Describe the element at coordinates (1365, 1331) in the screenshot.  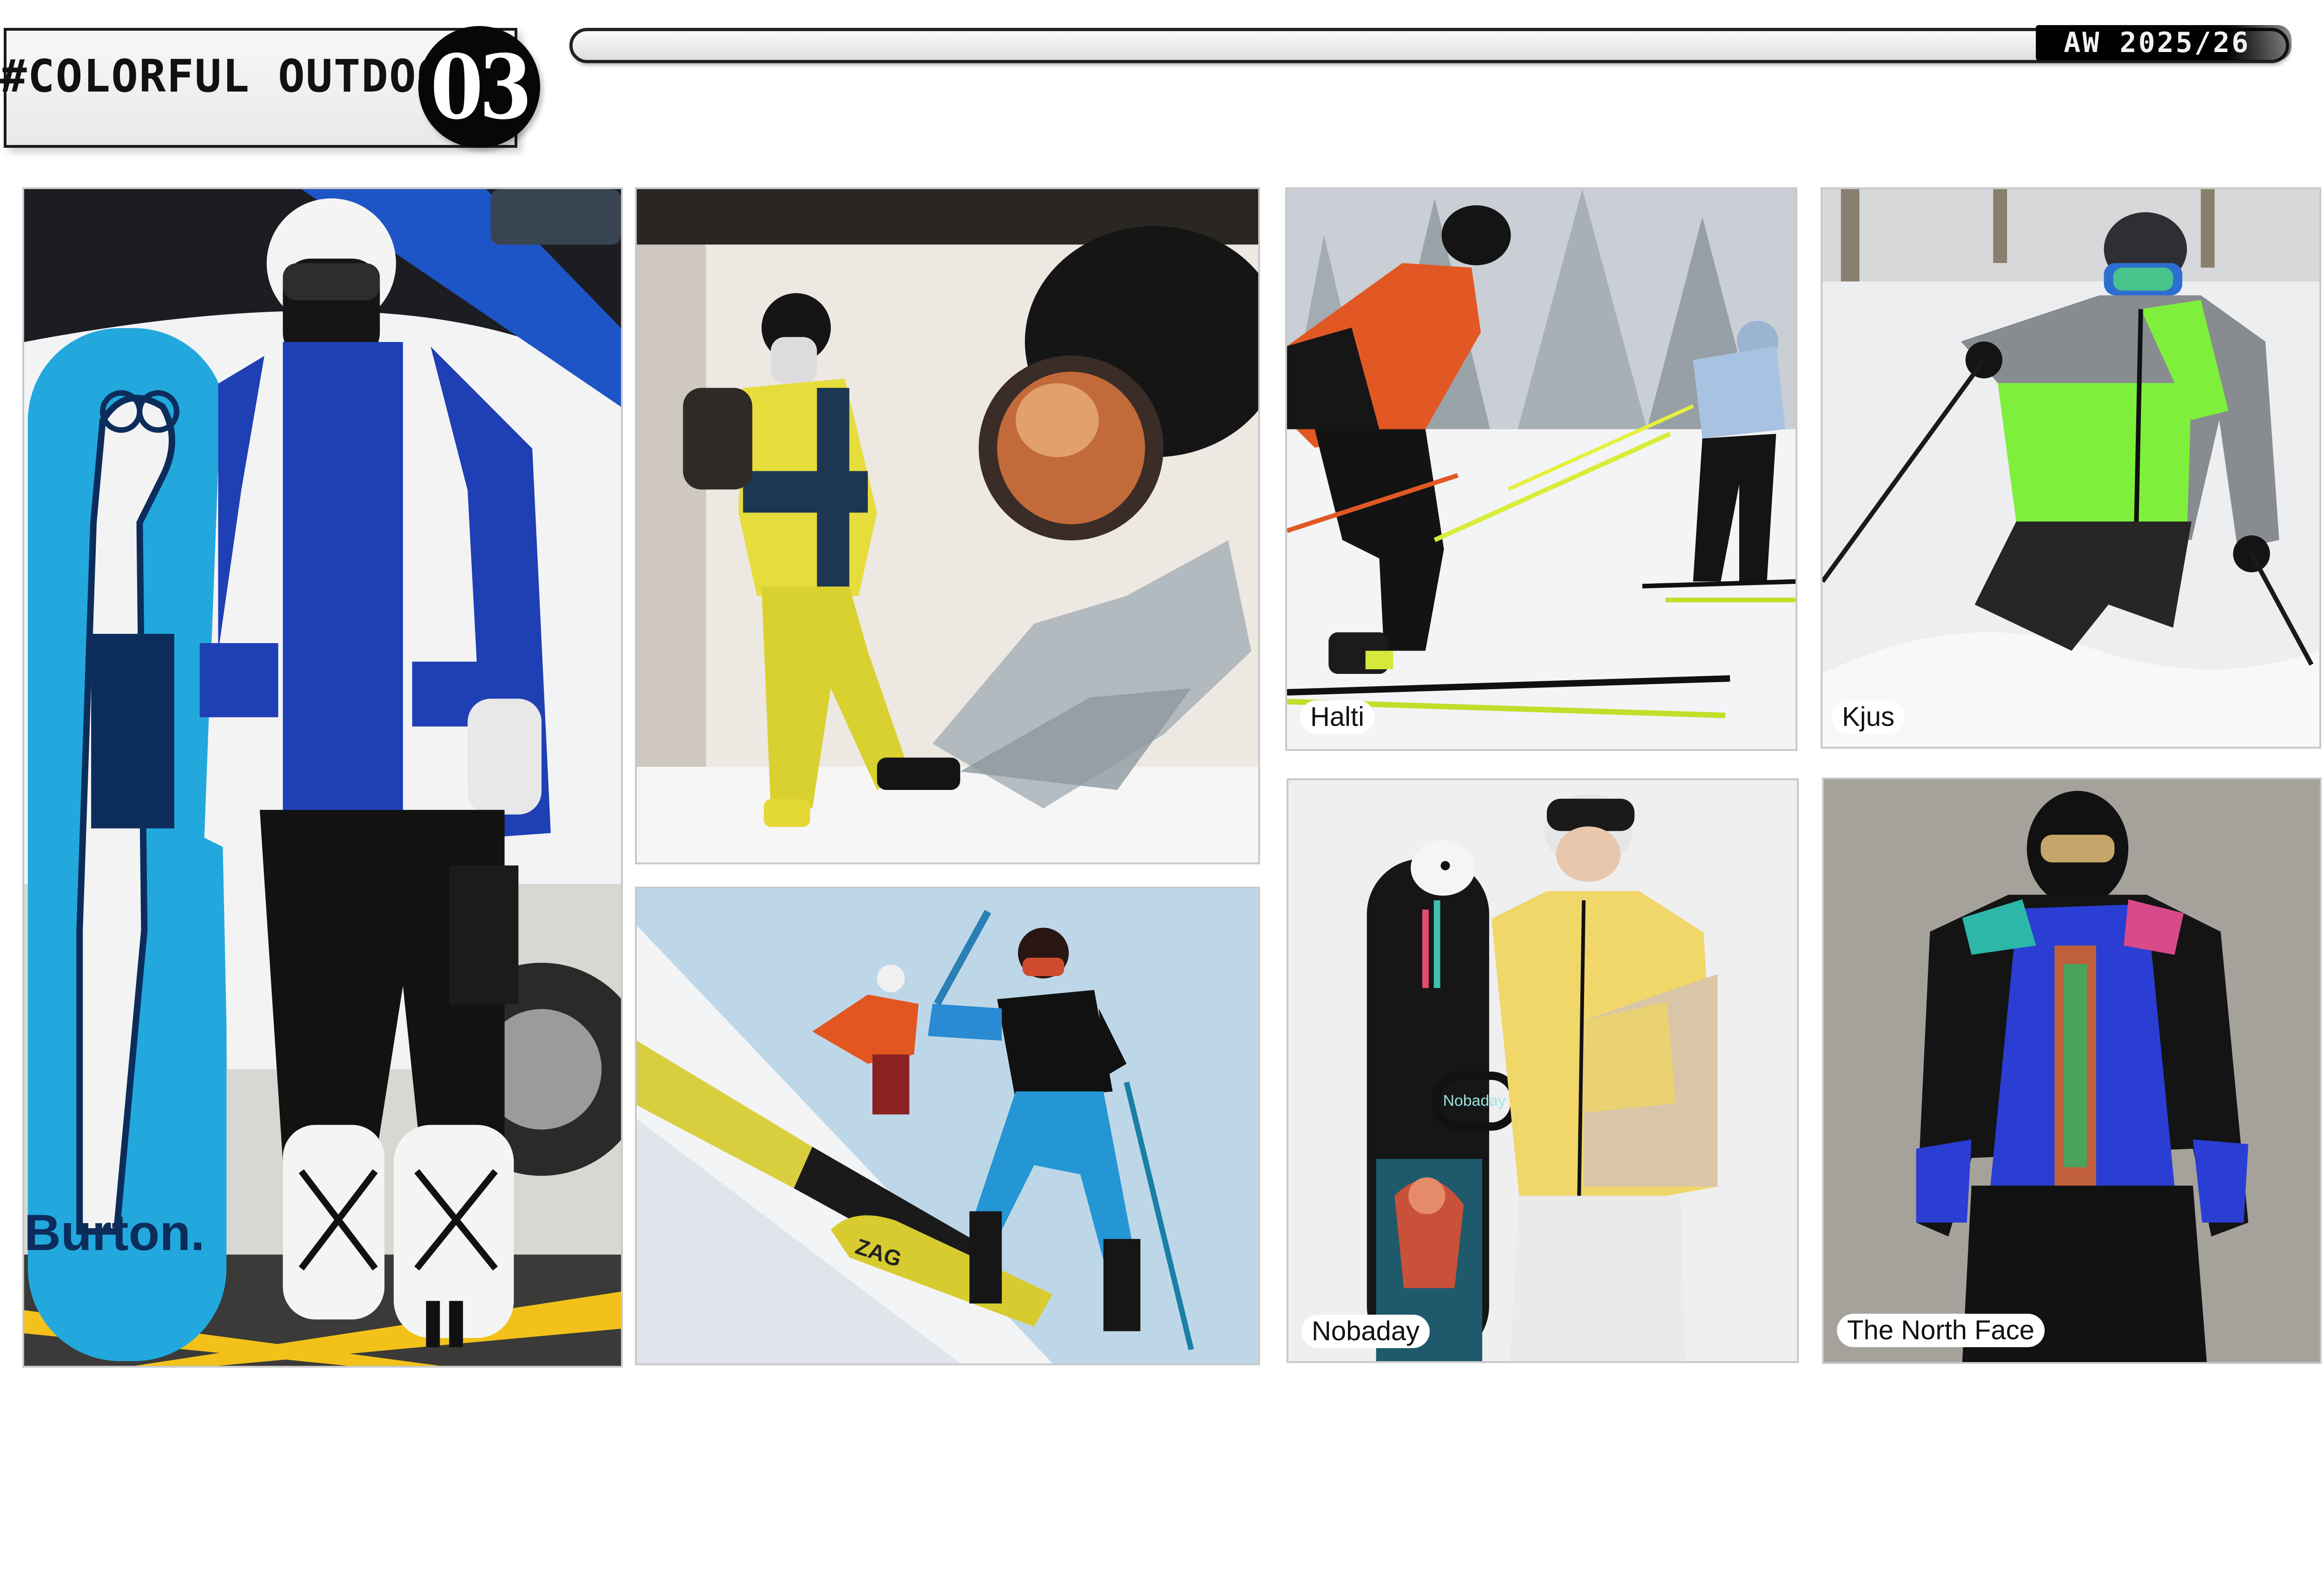
I see `brand-label-nobaday: Nobaday` at that location.